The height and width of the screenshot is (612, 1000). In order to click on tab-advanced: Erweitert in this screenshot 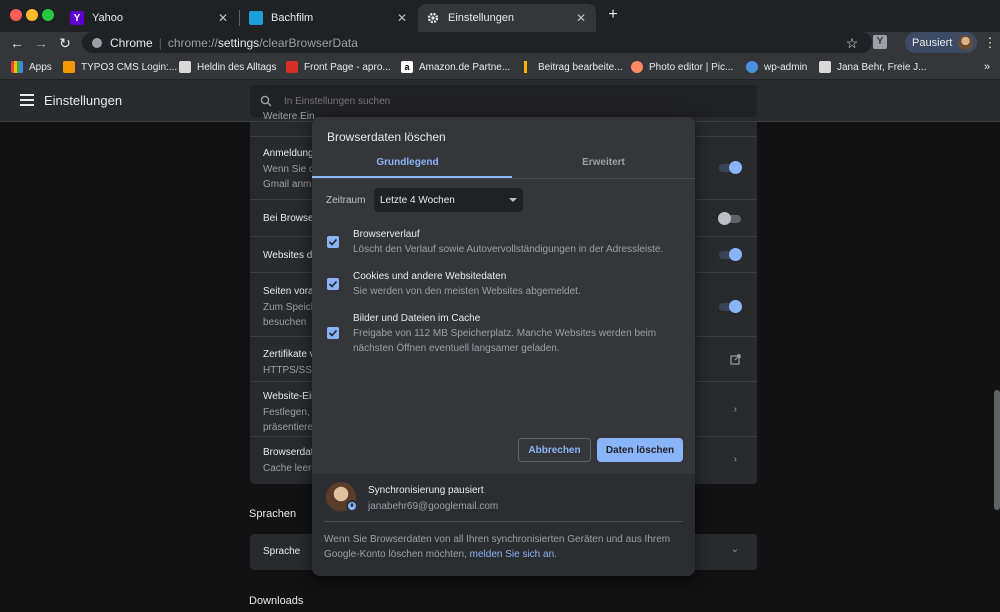, I will do `click(603, 162)`.